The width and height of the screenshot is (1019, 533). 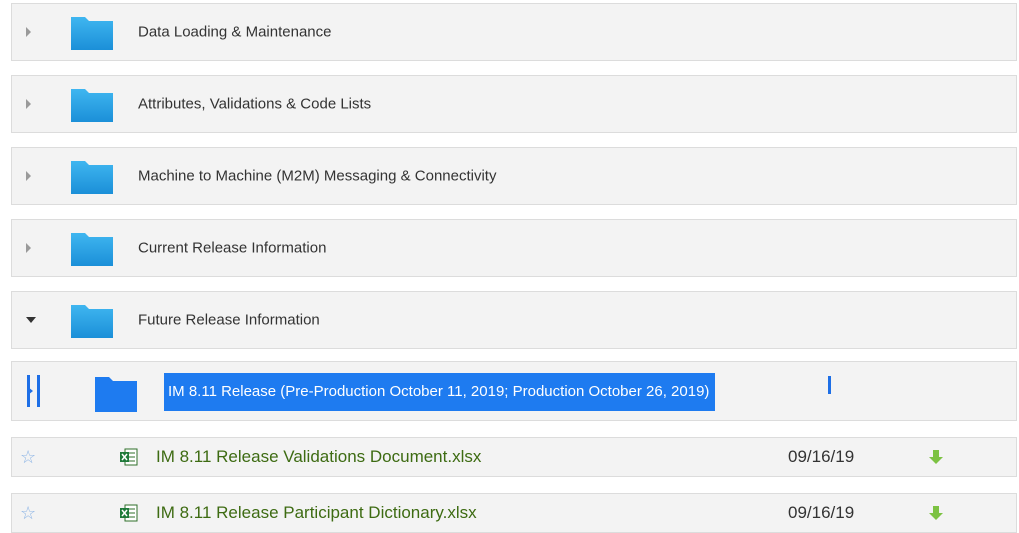 What do you see at coordinates (254, 104) in the screenshot?
I see `folder-label: Attributes, Validations & Code Lists` at bounding box center [254, 104].